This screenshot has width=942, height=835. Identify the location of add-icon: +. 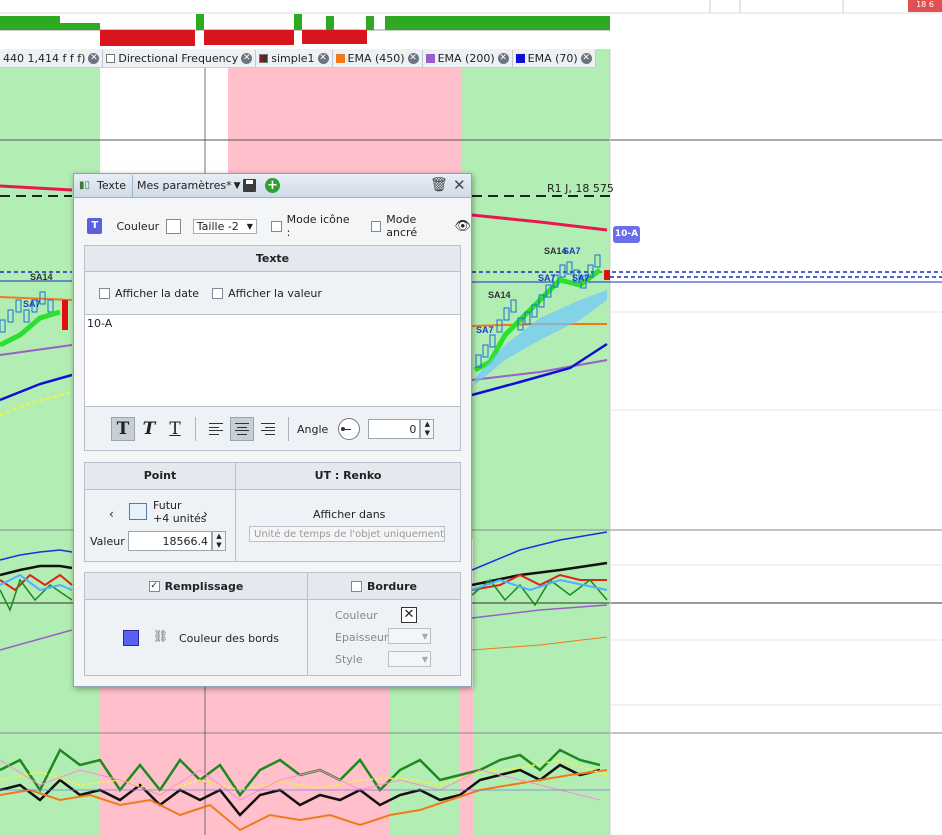
(272, 185).